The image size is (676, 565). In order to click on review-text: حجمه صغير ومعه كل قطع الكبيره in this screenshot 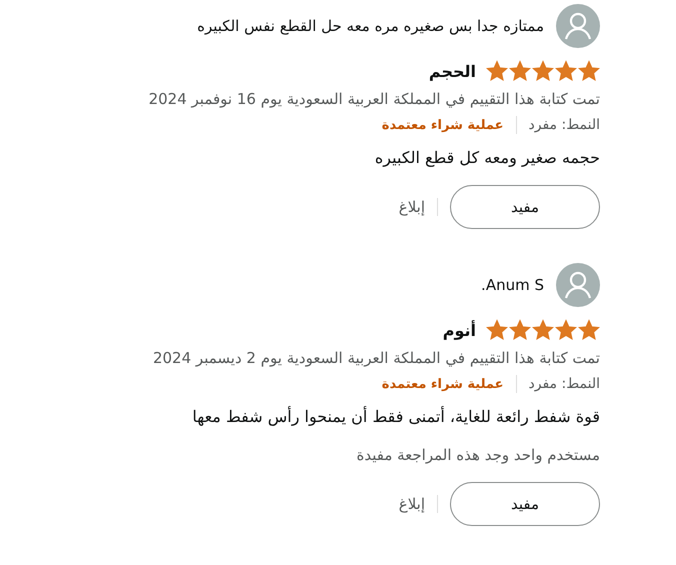, I will do `click(487, 157)`.